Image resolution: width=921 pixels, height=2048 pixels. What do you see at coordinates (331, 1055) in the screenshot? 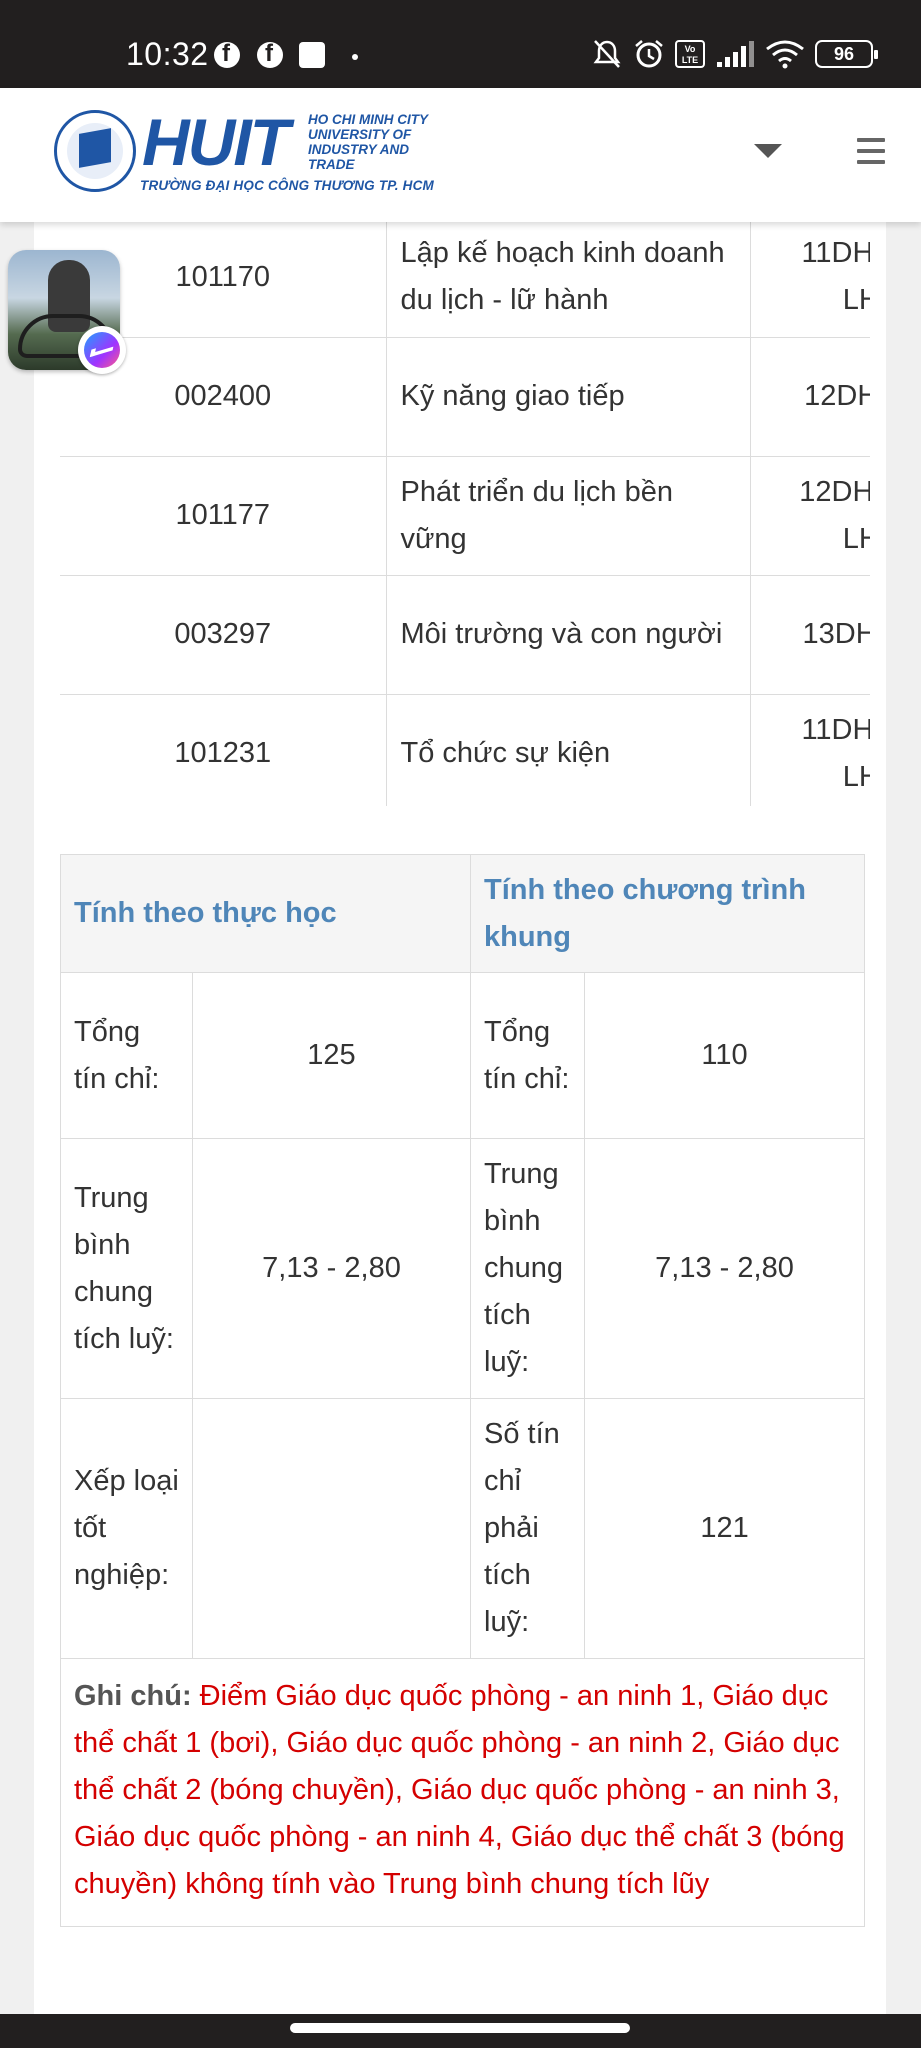
I see `summary-value: 125` at bounding box center [331, 1055].